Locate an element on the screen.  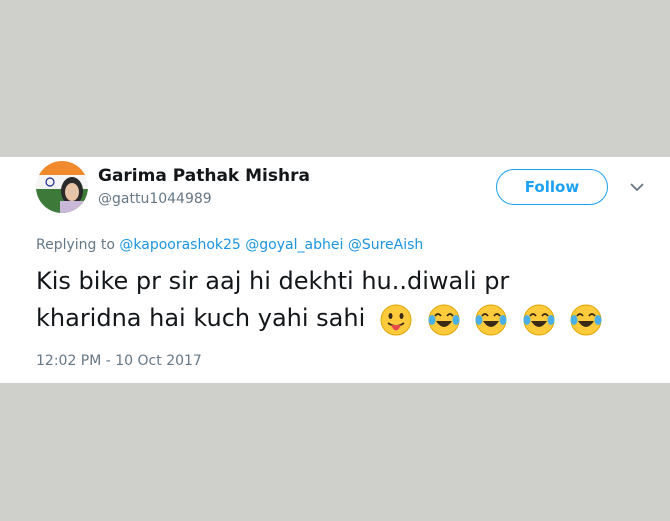
follow-button: Follow is located at coordinates (552, 187).